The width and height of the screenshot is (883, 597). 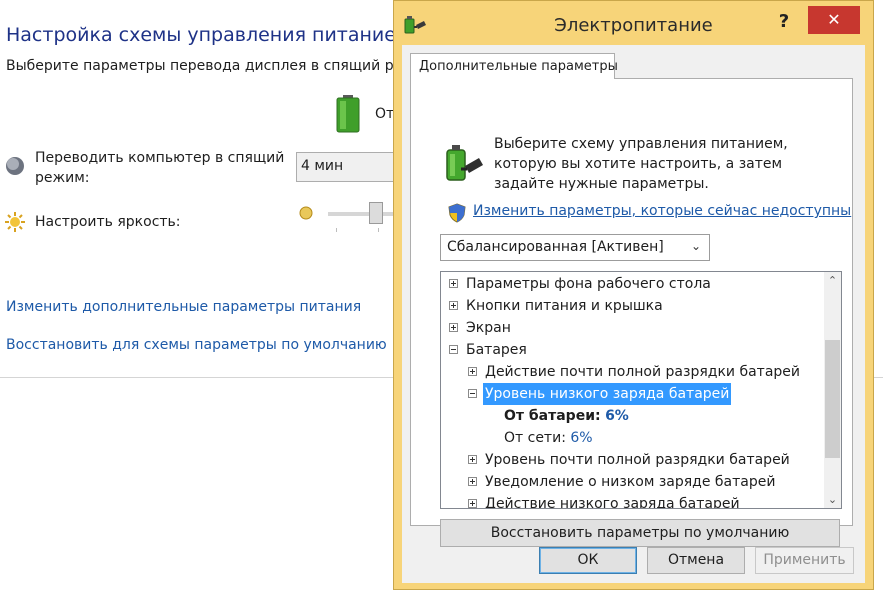 I want to click on scroll-up-arrow-icon: ⌃, so click(x=832, y=280).